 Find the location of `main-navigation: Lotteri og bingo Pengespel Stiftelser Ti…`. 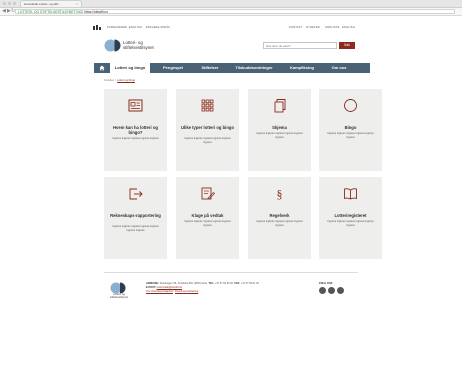

main-navigation: Lotteri og bingo Pengespel Stiftelser Ti… is located at coordinates (232, 68).